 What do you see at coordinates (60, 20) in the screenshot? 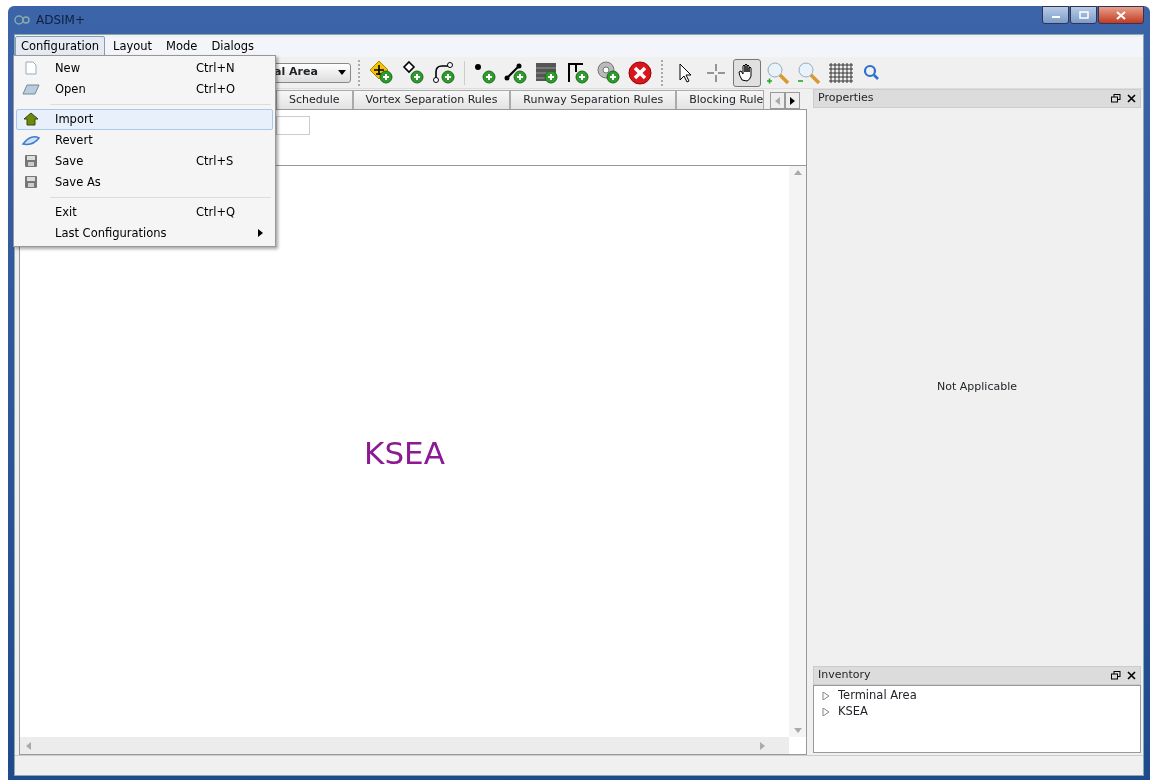
I see `window-title: ADSIM+` at bounding box center [60, 20].